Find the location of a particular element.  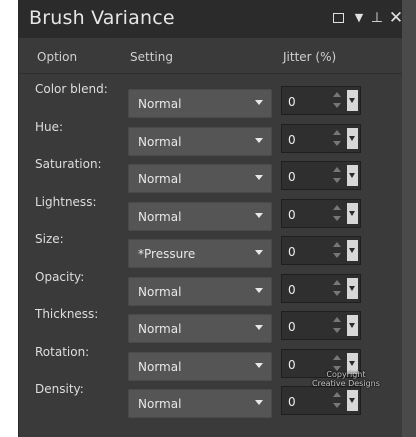

pin-icon: ⊥ is located at coordinates (377, 18).